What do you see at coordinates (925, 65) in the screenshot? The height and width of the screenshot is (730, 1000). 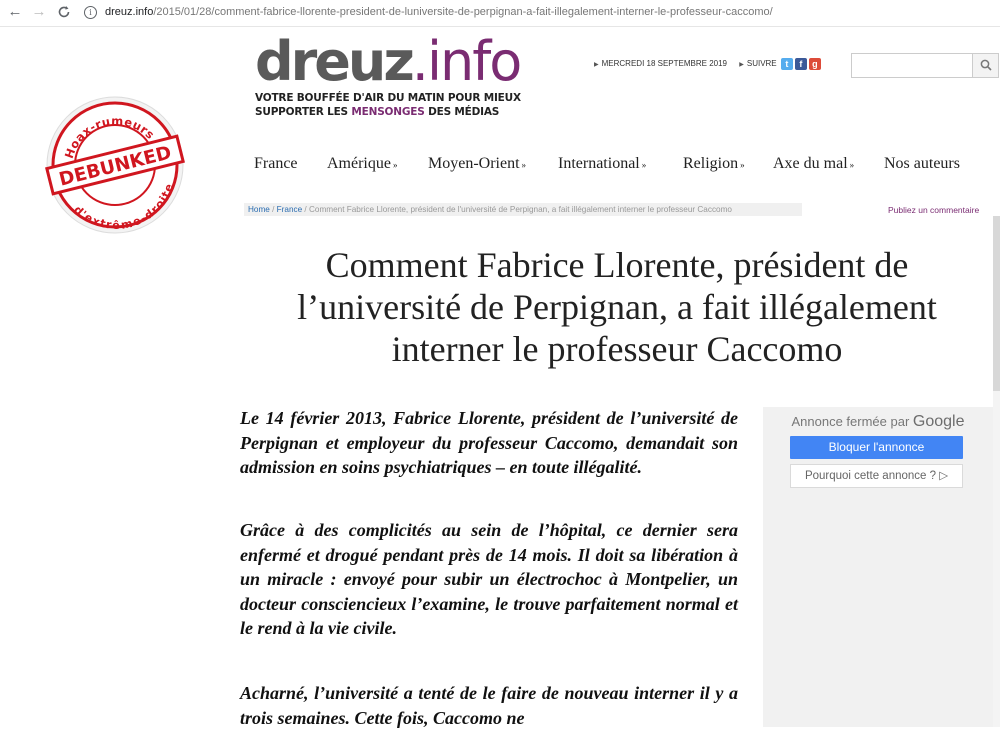 I see `search-box` at bounding box center [925, 65].